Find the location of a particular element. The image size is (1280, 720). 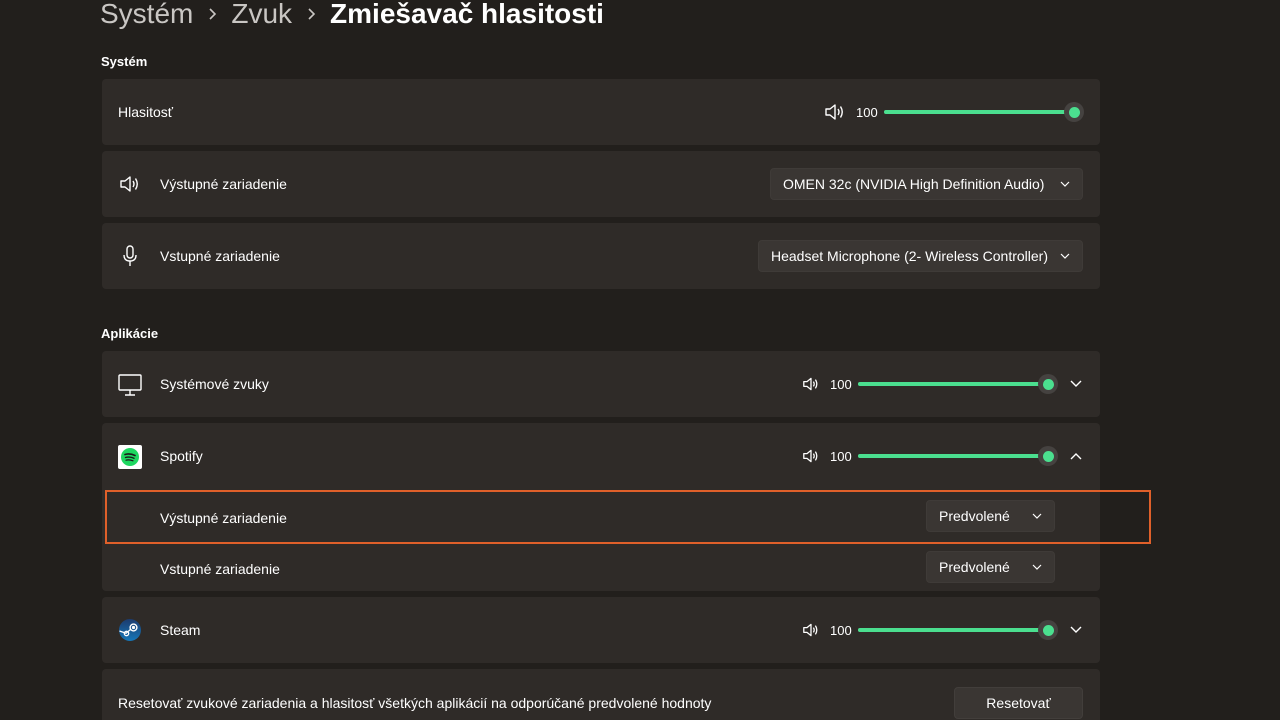

microphone-icon is located at coordinates (130, 256).